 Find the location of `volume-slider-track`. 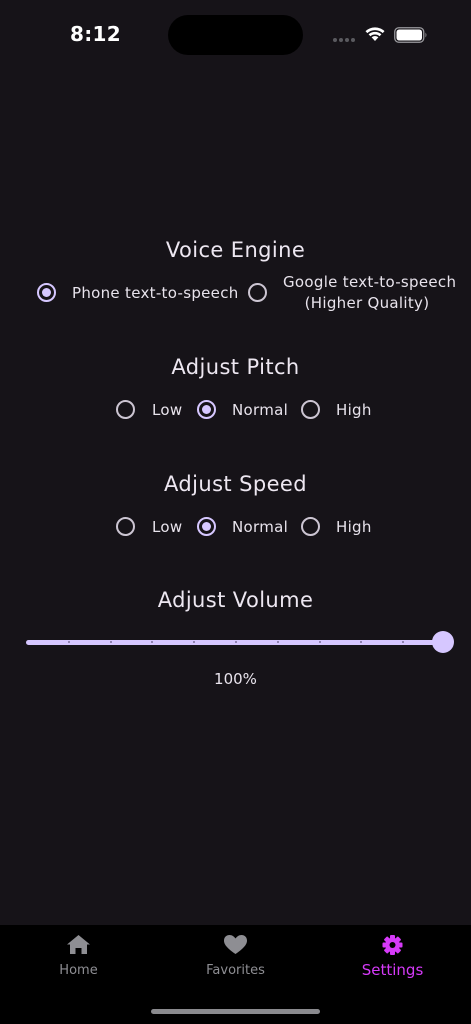

volume-slider-track is located at coordinates (235, 642).